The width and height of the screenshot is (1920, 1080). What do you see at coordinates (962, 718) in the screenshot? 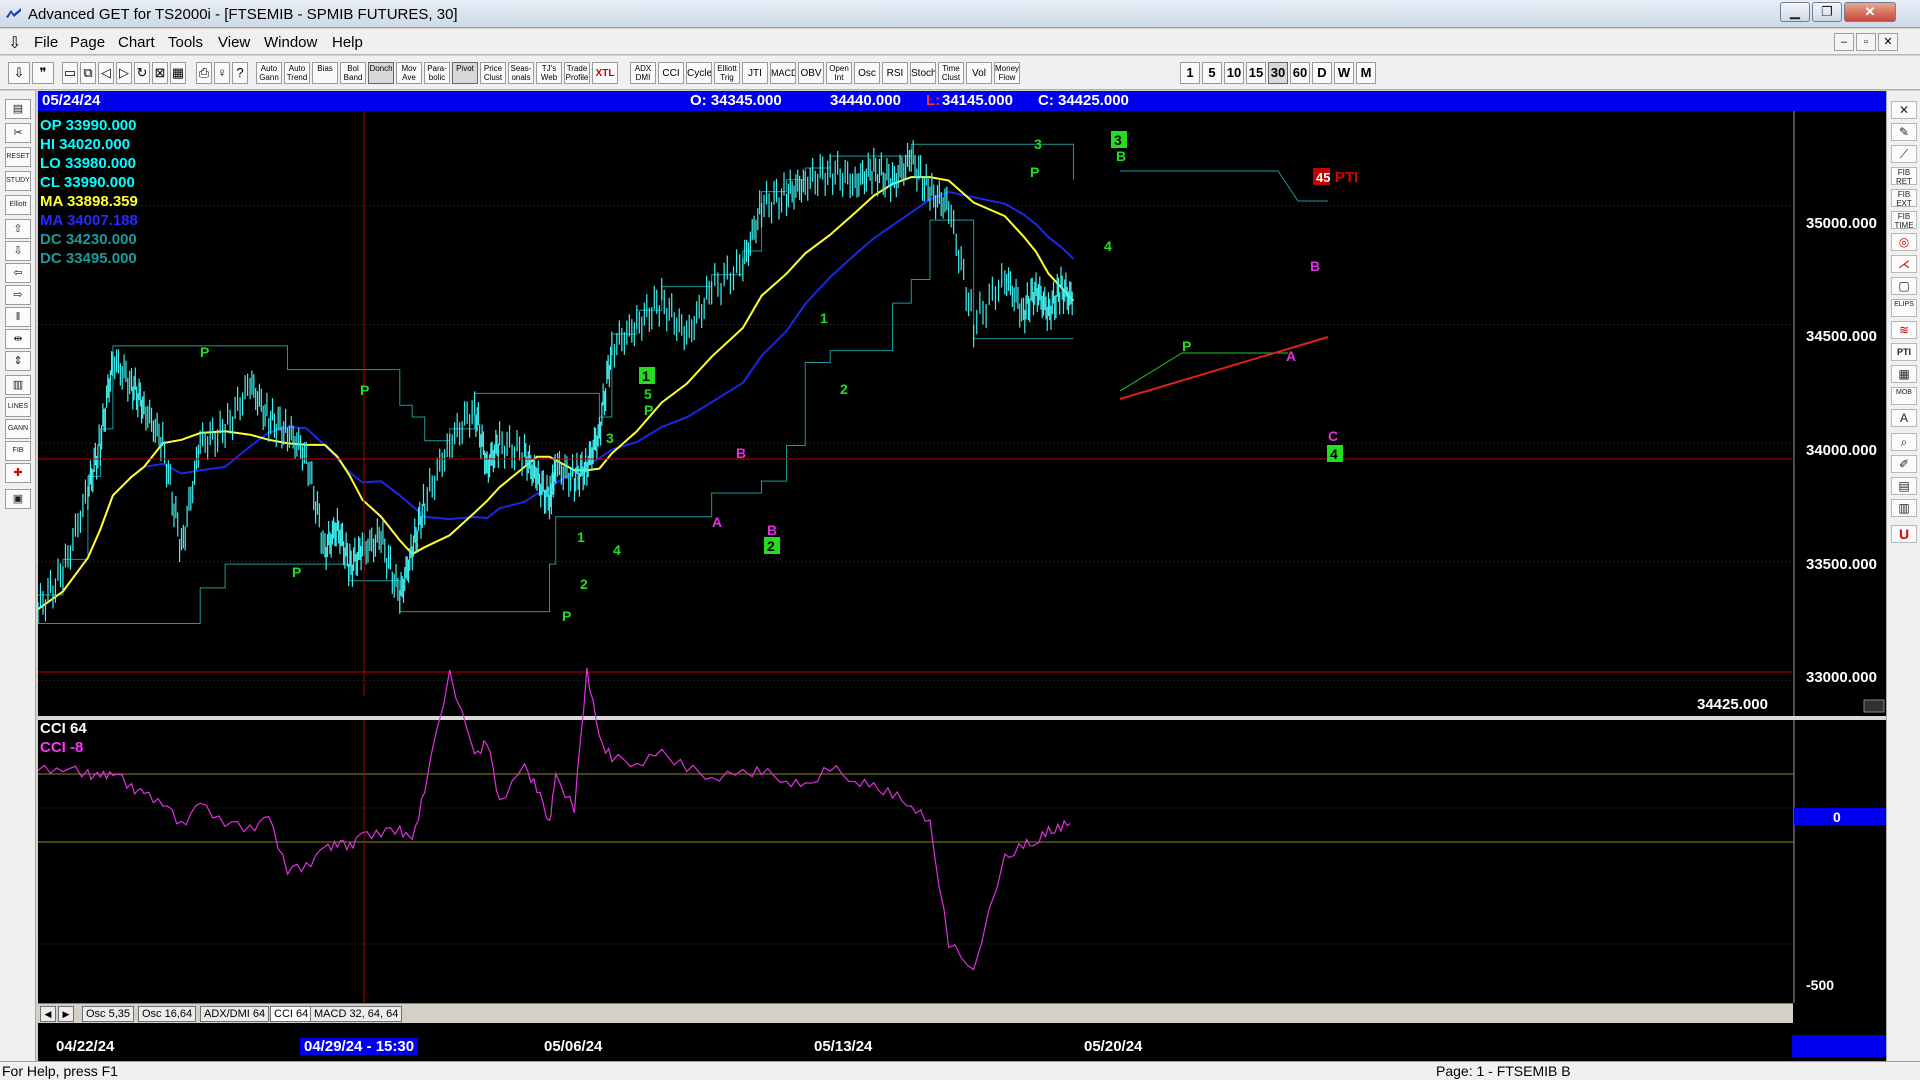
I see `pane-splitter` at bounding box center [962, 718].